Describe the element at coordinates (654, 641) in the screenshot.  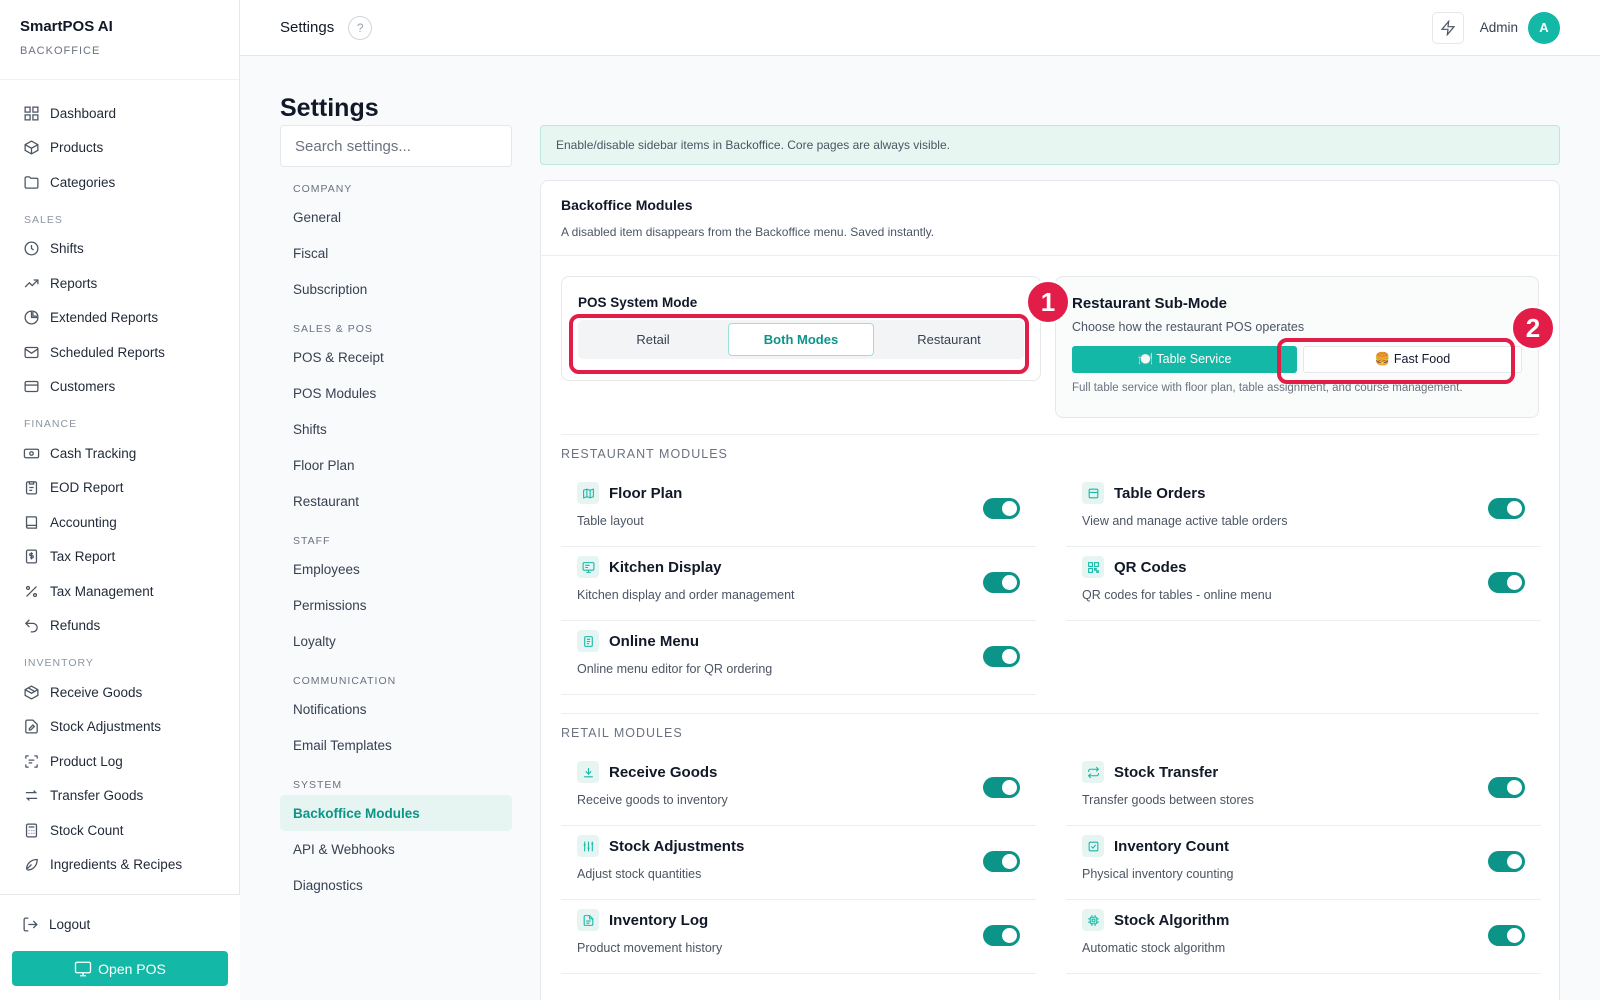
I see `module-name: Online Menu` at that location.